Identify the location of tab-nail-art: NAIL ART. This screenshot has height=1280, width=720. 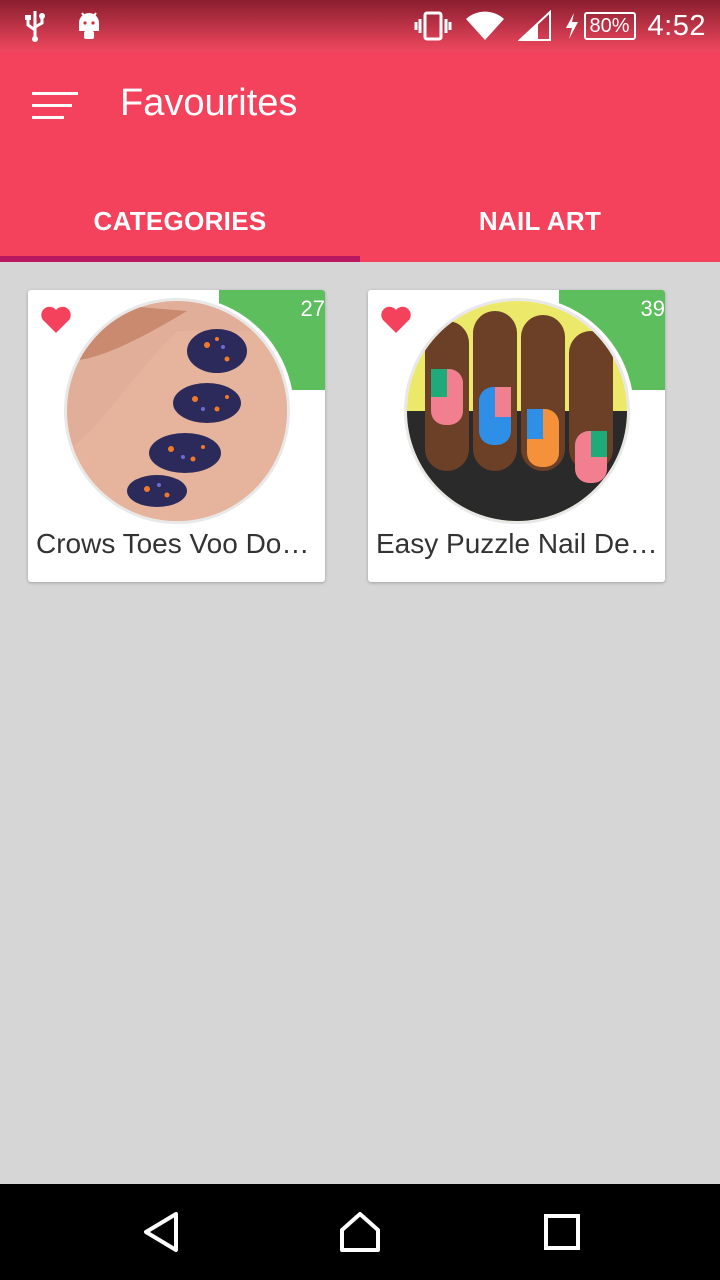
(540, 221).